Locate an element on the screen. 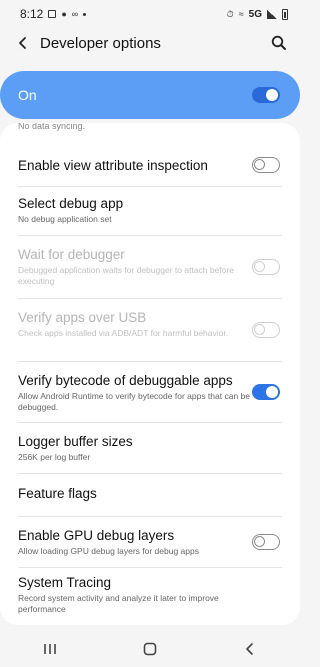 This screenshot has height=667, width=320. setting-label: Verify bytecode of debuggable apps is located at coordinates (125, 380).